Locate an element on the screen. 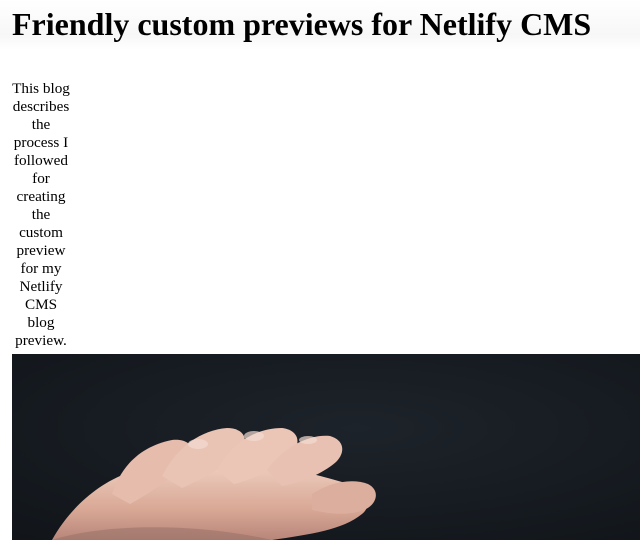  page-title: Friendly custom previews for Netlify CMS is located at coordinates (302, 24).